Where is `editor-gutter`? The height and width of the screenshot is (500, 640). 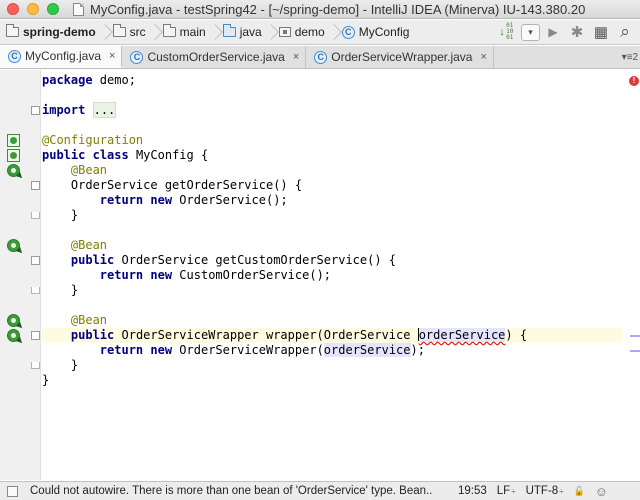
editor-gutter is located at coordinates (20, 275).